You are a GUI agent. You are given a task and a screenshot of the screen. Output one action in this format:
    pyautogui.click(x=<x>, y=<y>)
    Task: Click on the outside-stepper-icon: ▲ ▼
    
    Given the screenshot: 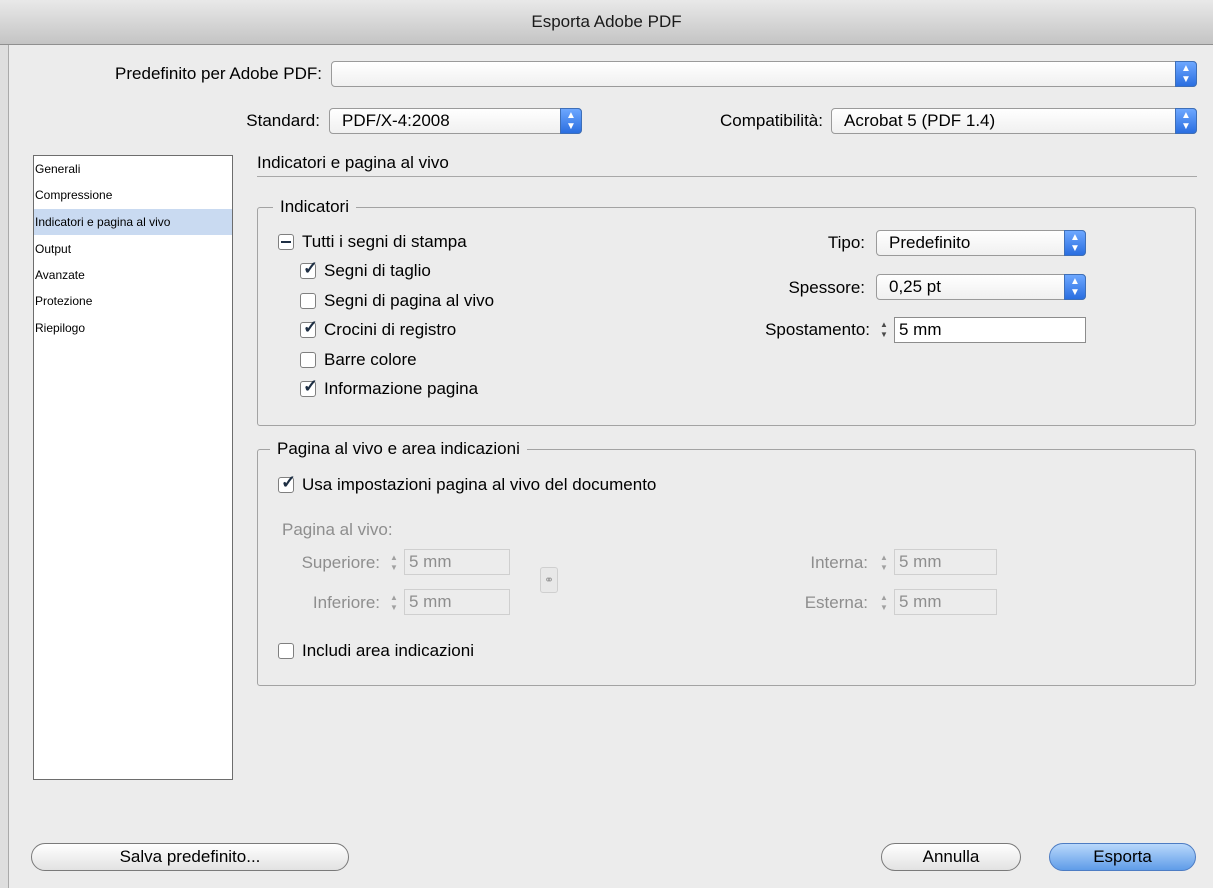 What is the action you would take?
    pyautogui.click(x=884, y=602)
    